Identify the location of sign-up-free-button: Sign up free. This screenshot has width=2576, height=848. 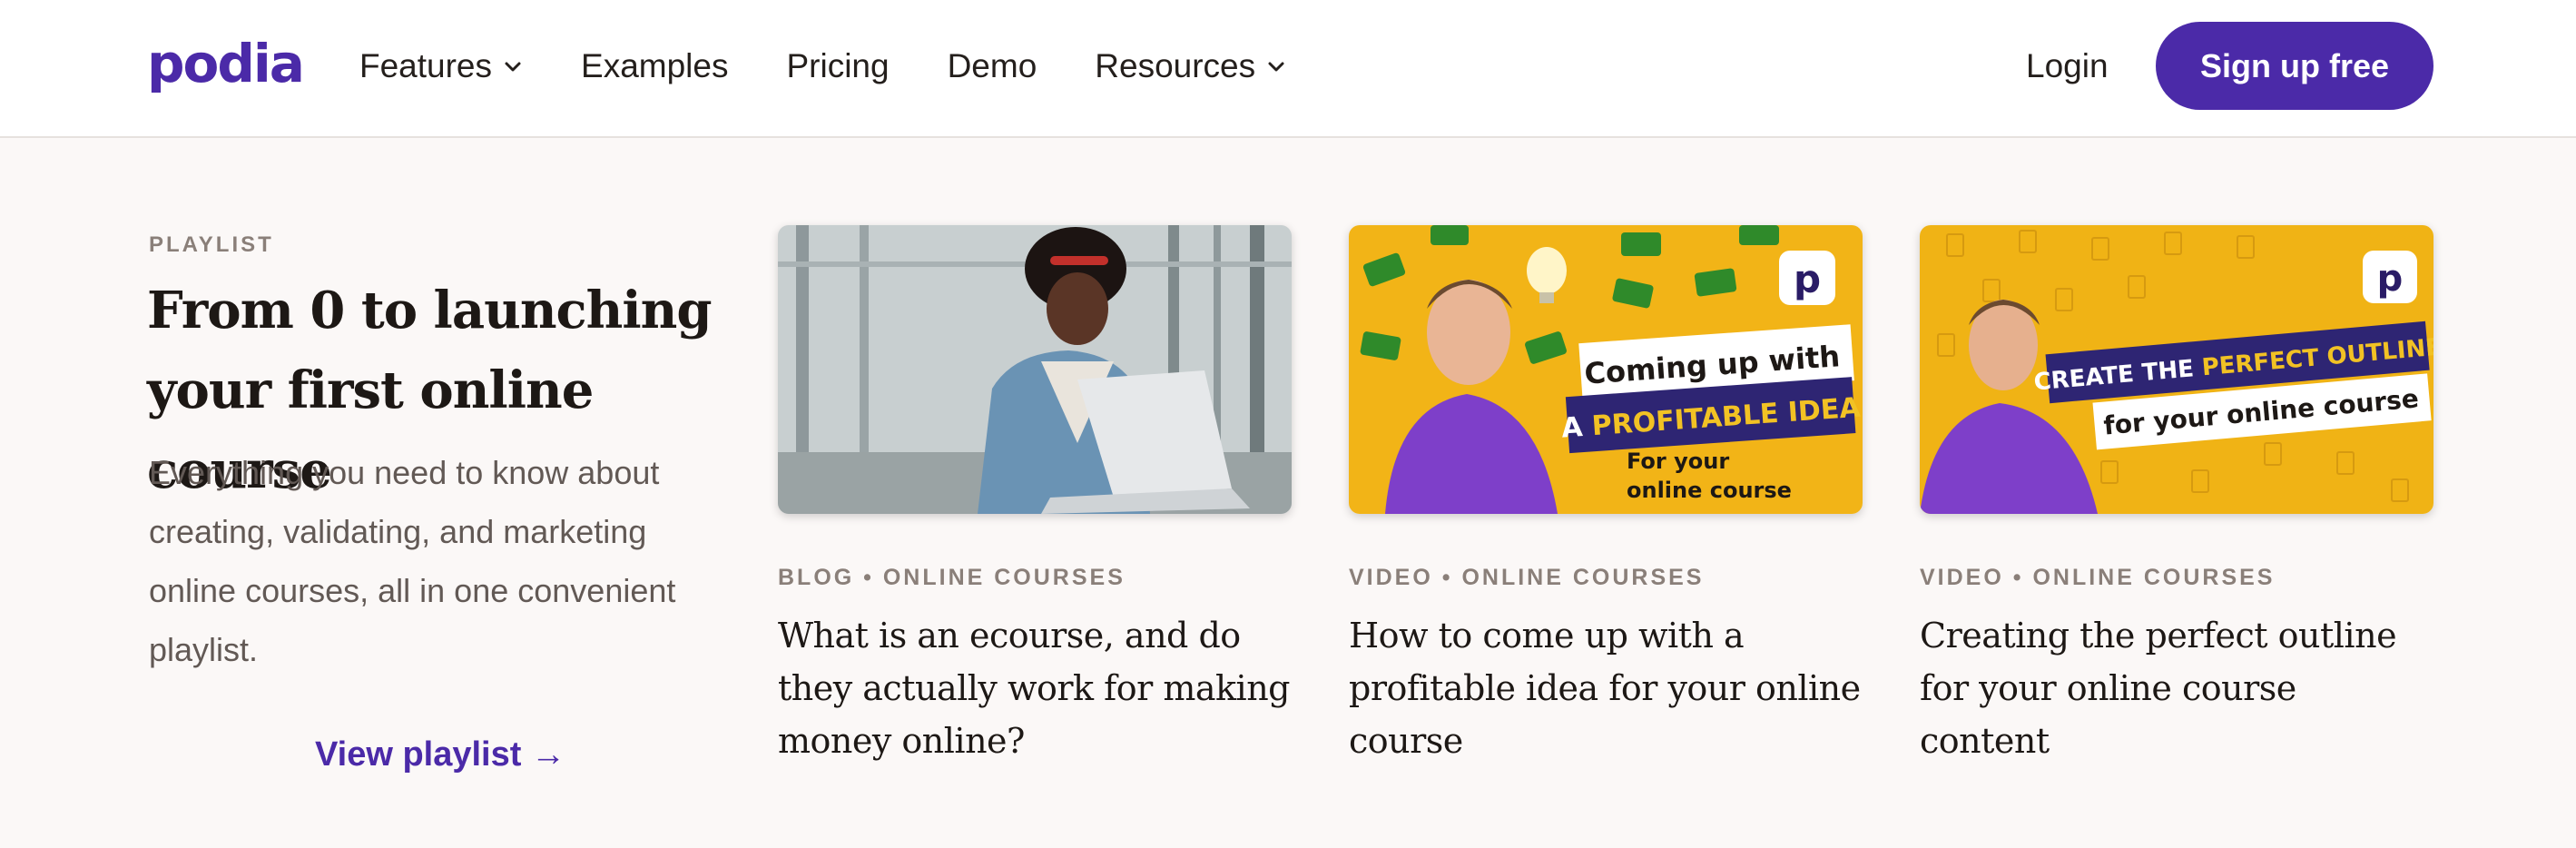
(2294, 66).